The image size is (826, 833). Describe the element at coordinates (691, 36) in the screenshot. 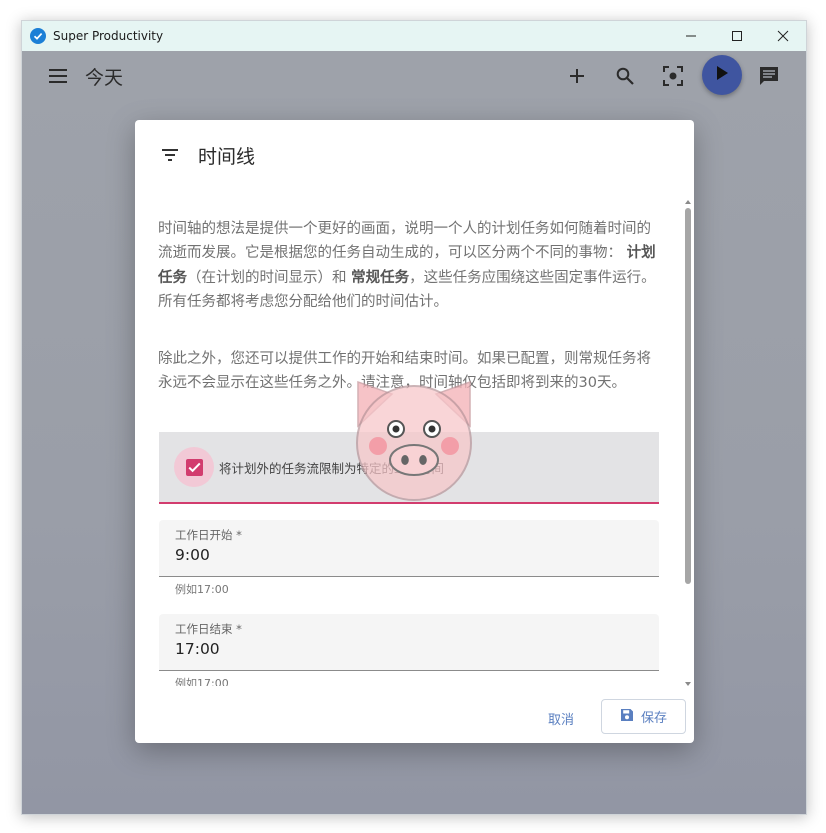

I see `minimize-button` at that location.